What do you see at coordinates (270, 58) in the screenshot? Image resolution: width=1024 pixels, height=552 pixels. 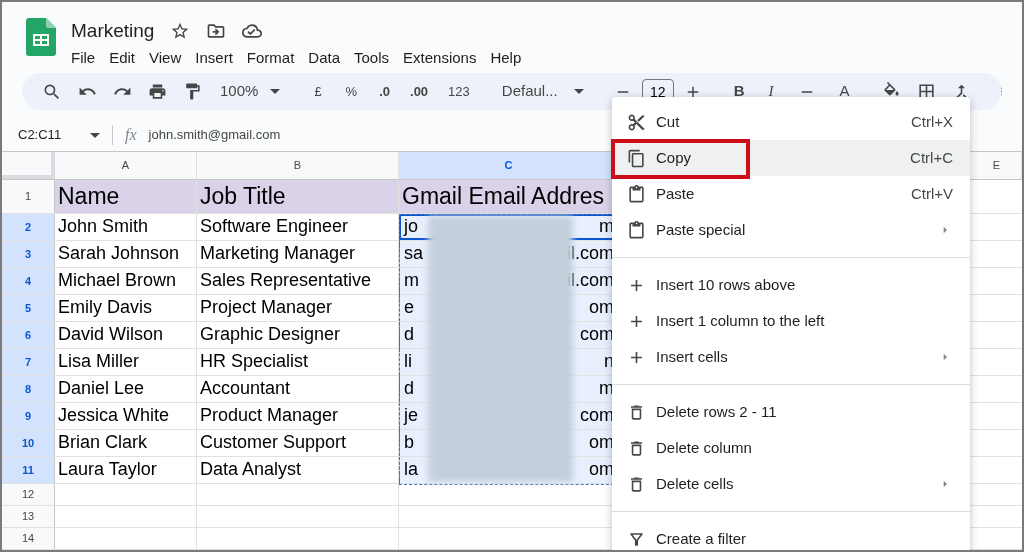 I see `menu-item: Format` at bounding box center [270, 58].